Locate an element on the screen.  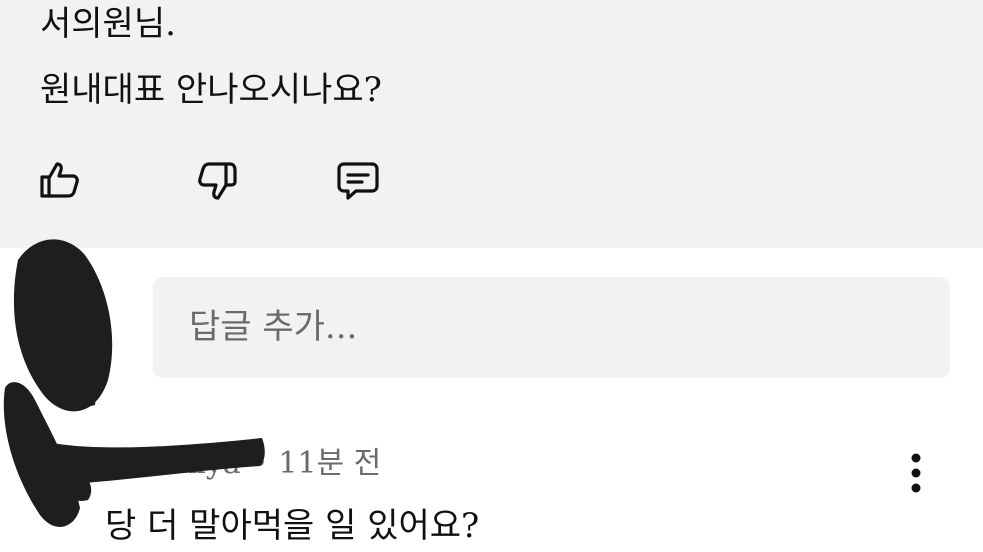
comment-icon is located at coordinates (358, 181).